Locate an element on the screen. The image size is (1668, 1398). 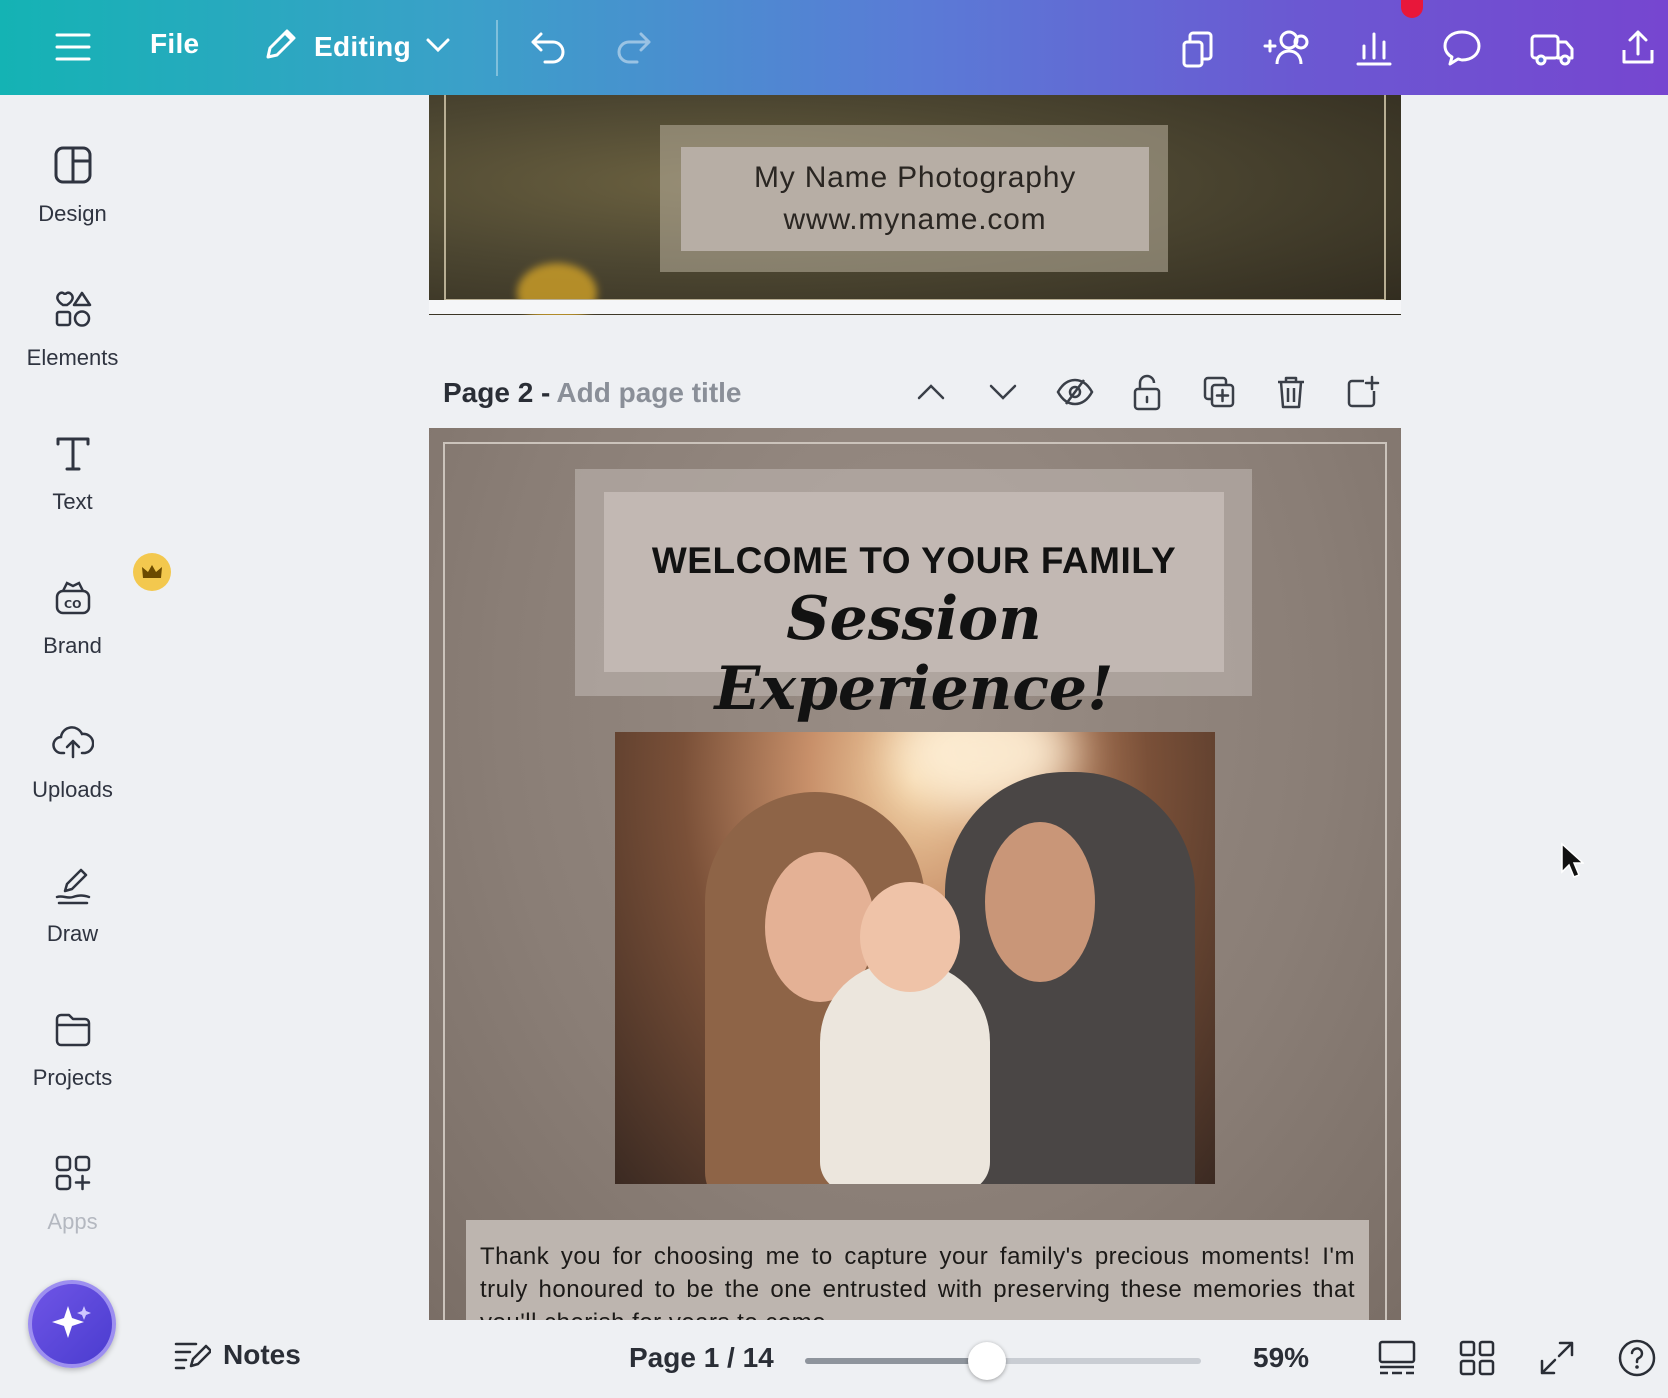
text-icon is located at coordinates (73, 453).